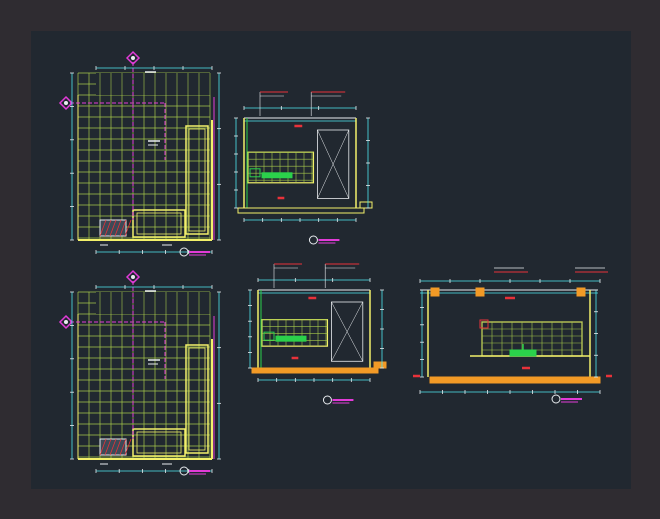 This screenshot has width=660, height=519. I want to click on faucet, so click(255, 173).